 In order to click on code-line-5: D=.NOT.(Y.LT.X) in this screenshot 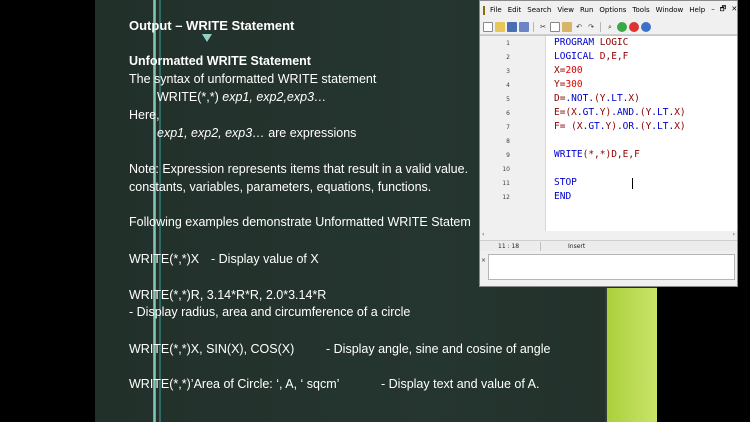, I will do `click(597, 98)`.